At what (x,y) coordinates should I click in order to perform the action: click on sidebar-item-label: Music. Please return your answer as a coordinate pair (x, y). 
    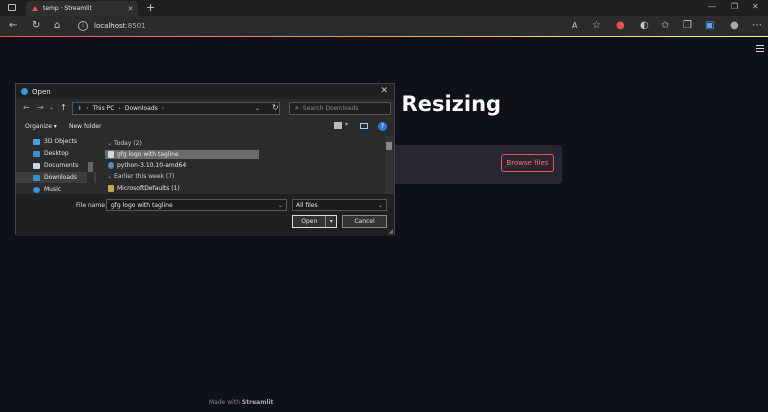
    Looking at the image, I should click on (53, 189).